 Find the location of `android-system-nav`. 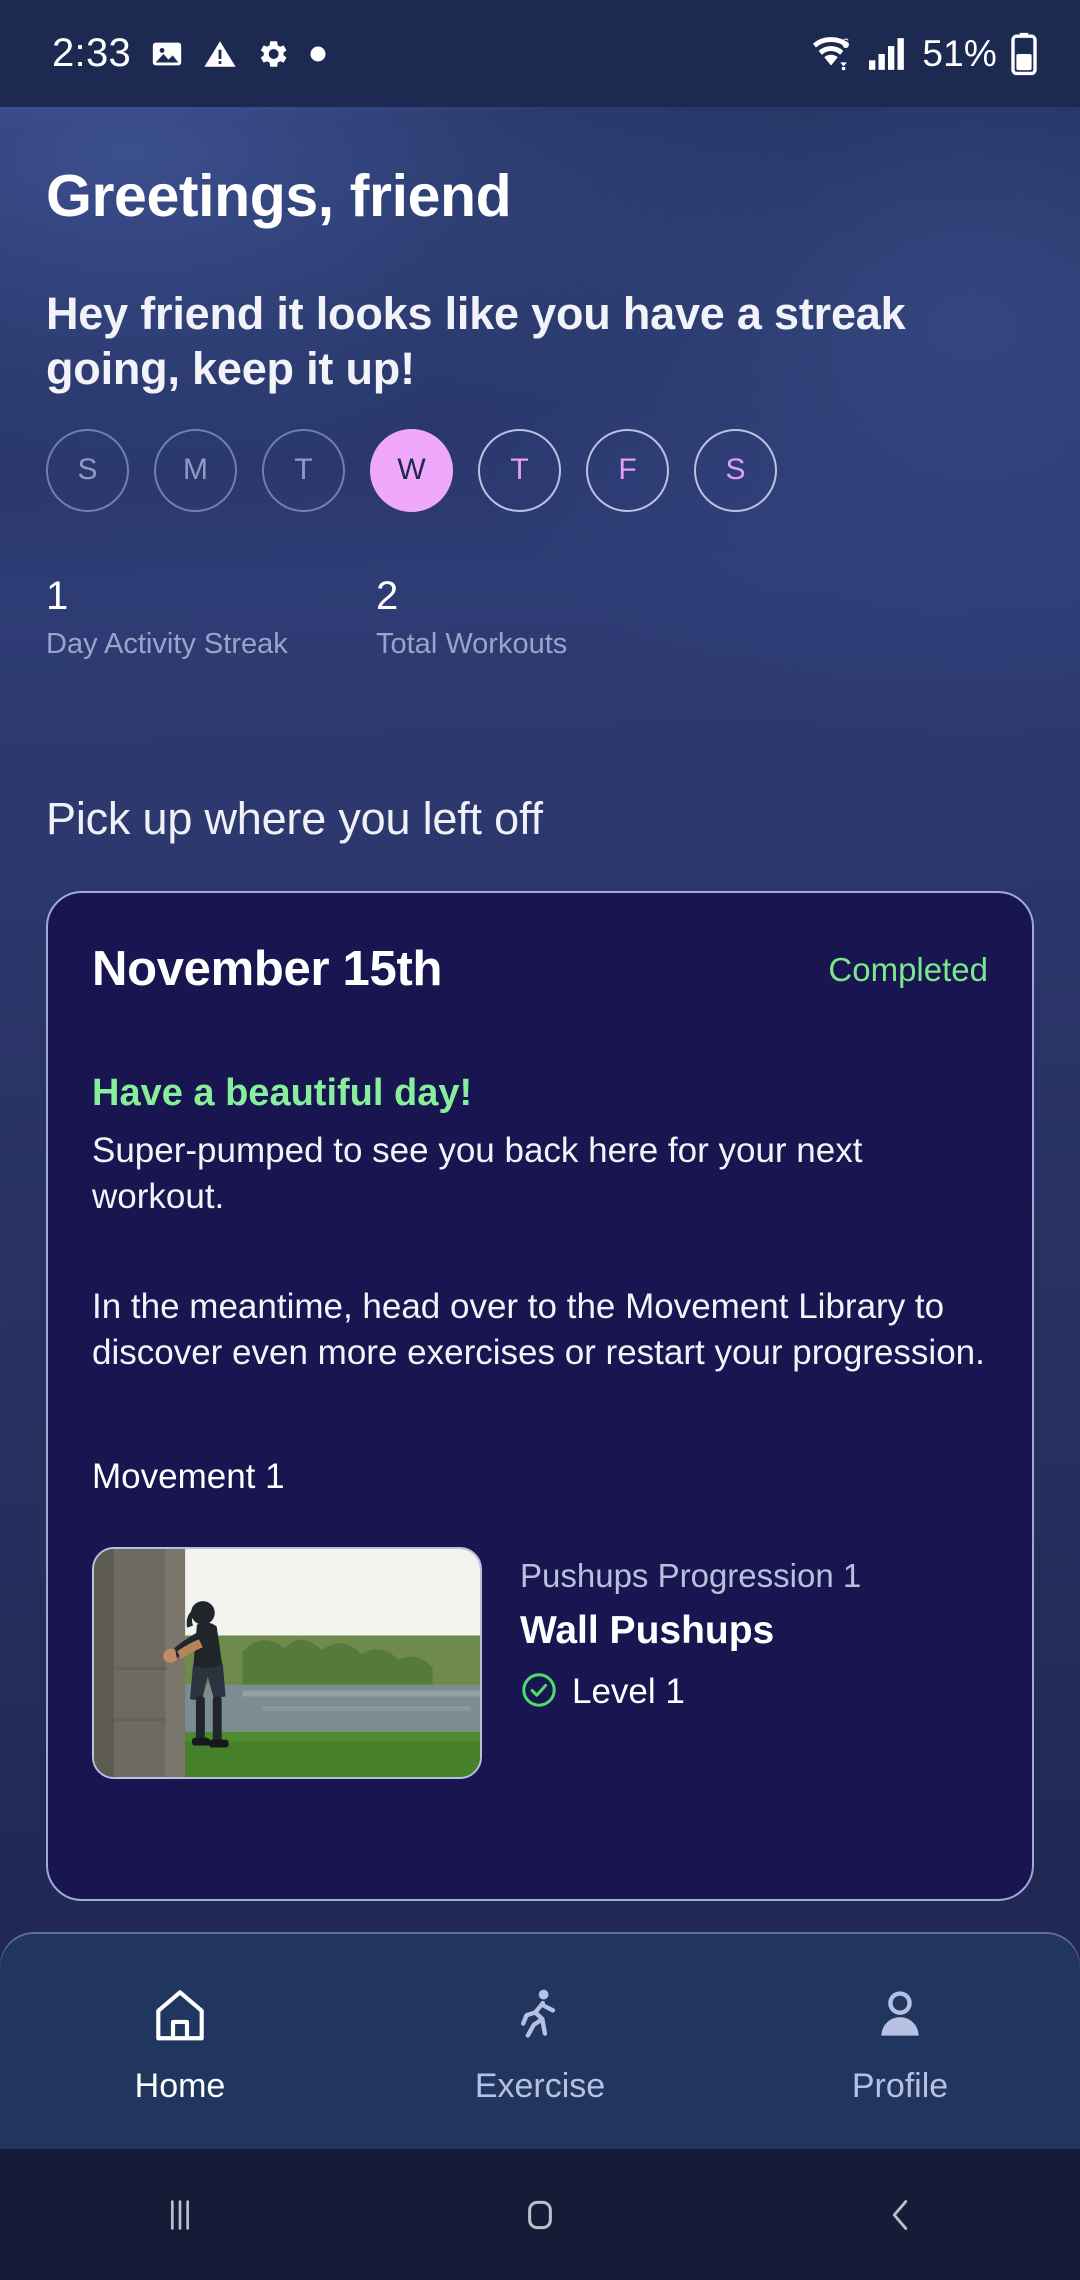

android-system-nav is located at coordinates (540, 2214).